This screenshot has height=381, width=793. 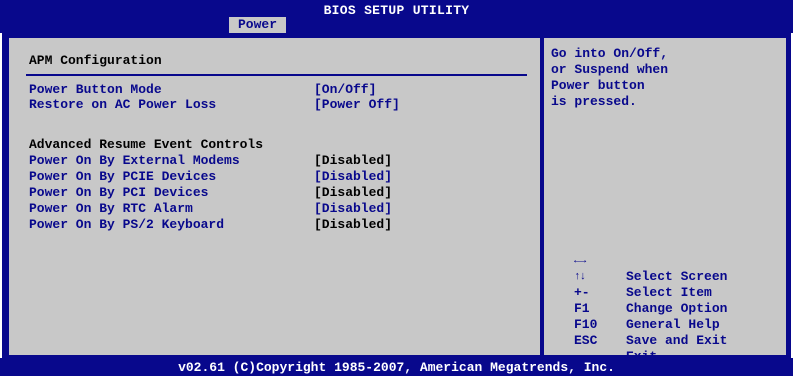 What do you see at coordinates (257, 25) in the screenshot?
I see `tab-power: Power` at bounding box center [257, 25].